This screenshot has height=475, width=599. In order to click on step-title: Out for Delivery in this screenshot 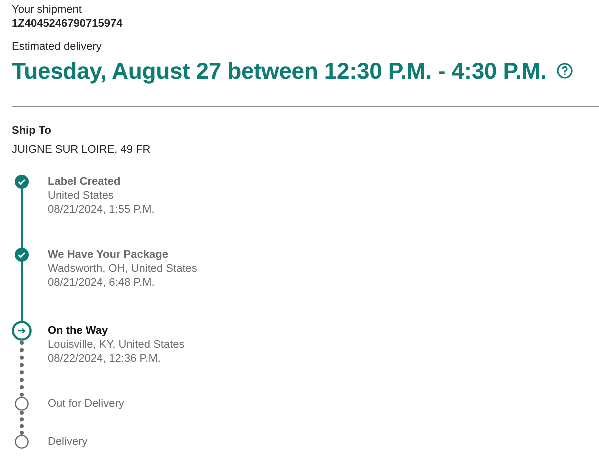, I will do `click(86, 404)`.